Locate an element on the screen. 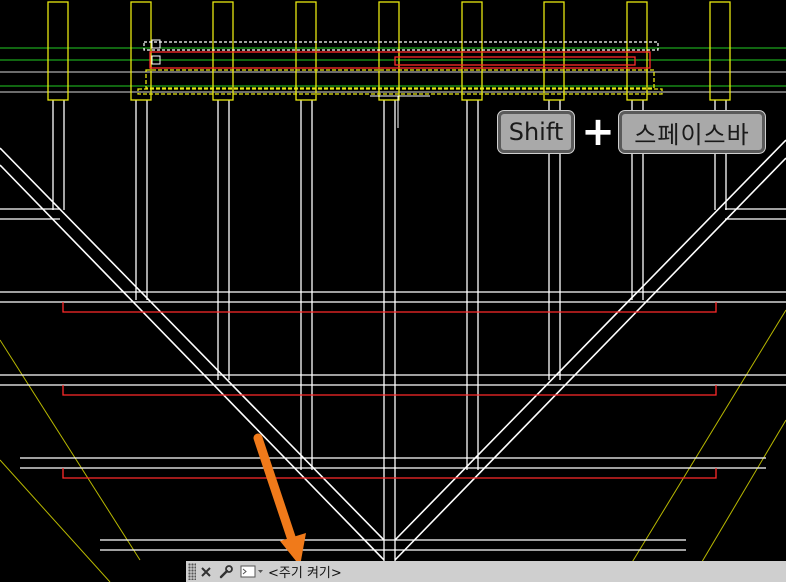  plus-sign: + is located at coordinates (598, 132).